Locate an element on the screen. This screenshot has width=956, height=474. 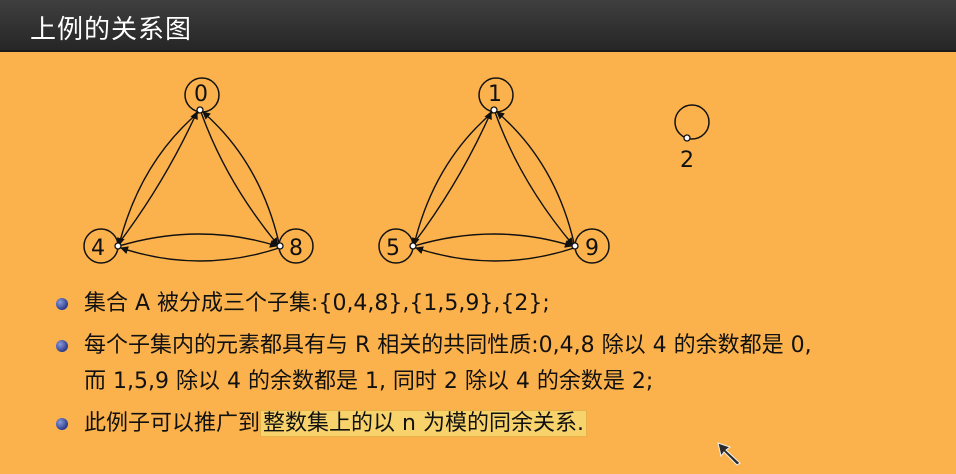
cluster-2: 2 is located at coordinates (692, 138).